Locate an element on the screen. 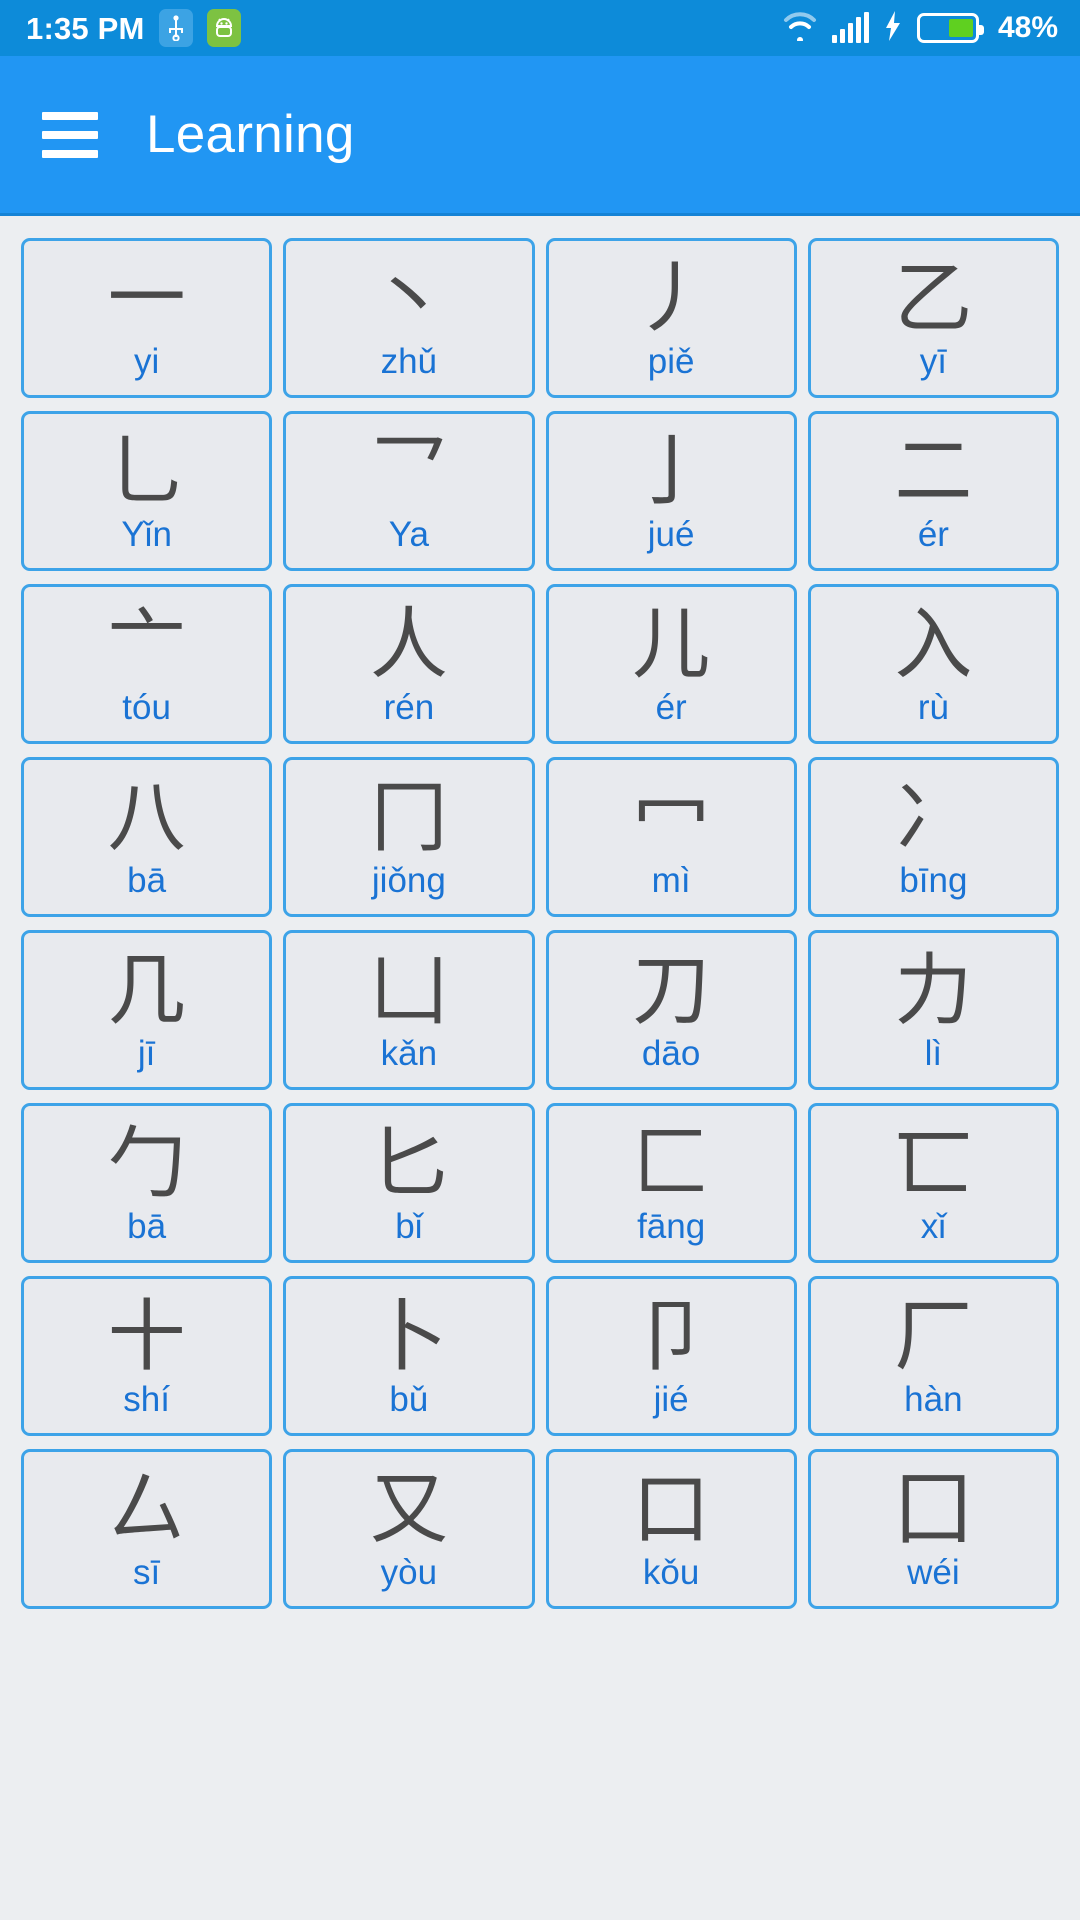 The image size is (1080, 1920). radical-glyph: 口 is located at coordinates (671, 1510).